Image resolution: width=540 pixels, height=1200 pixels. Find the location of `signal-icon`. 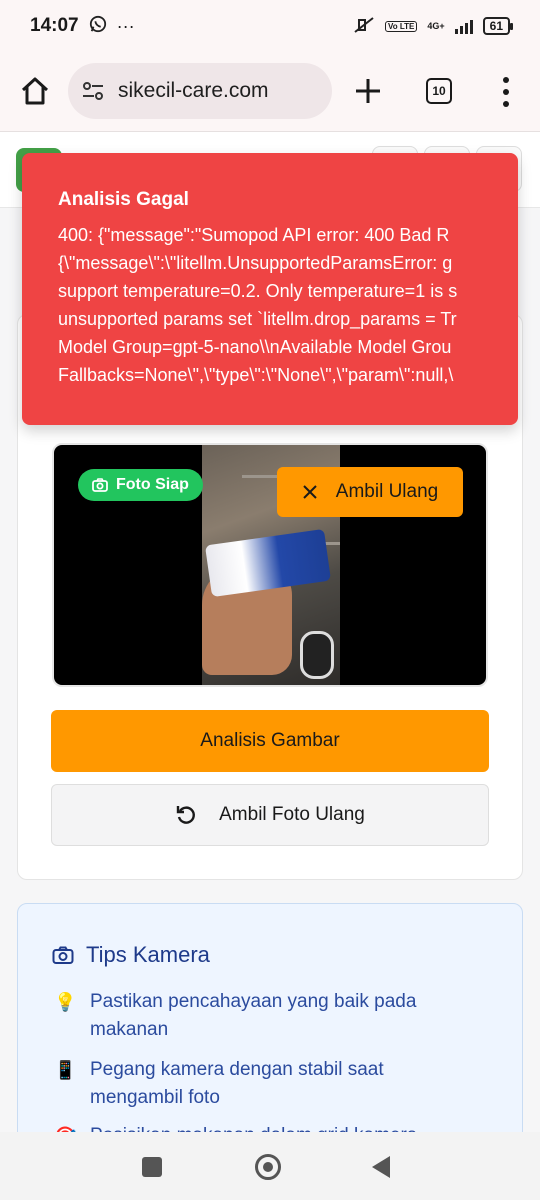

signal-icon is located at coordinates (463, 26).